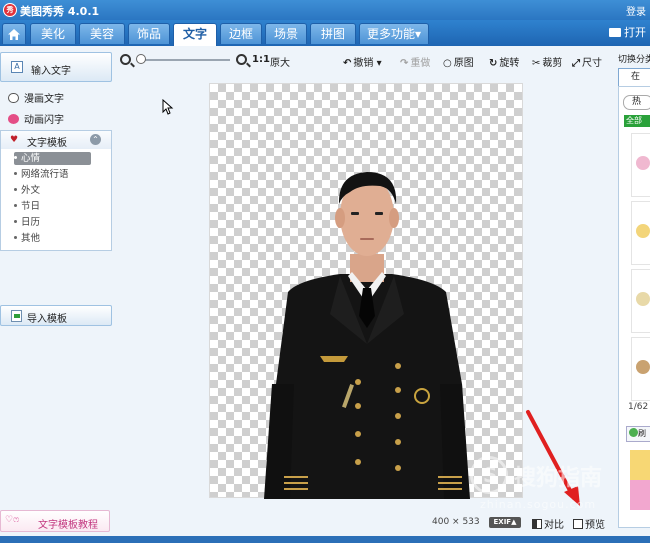  I want to click on template-header: ♥ 文字模板 ⌃, so click(56, 140).